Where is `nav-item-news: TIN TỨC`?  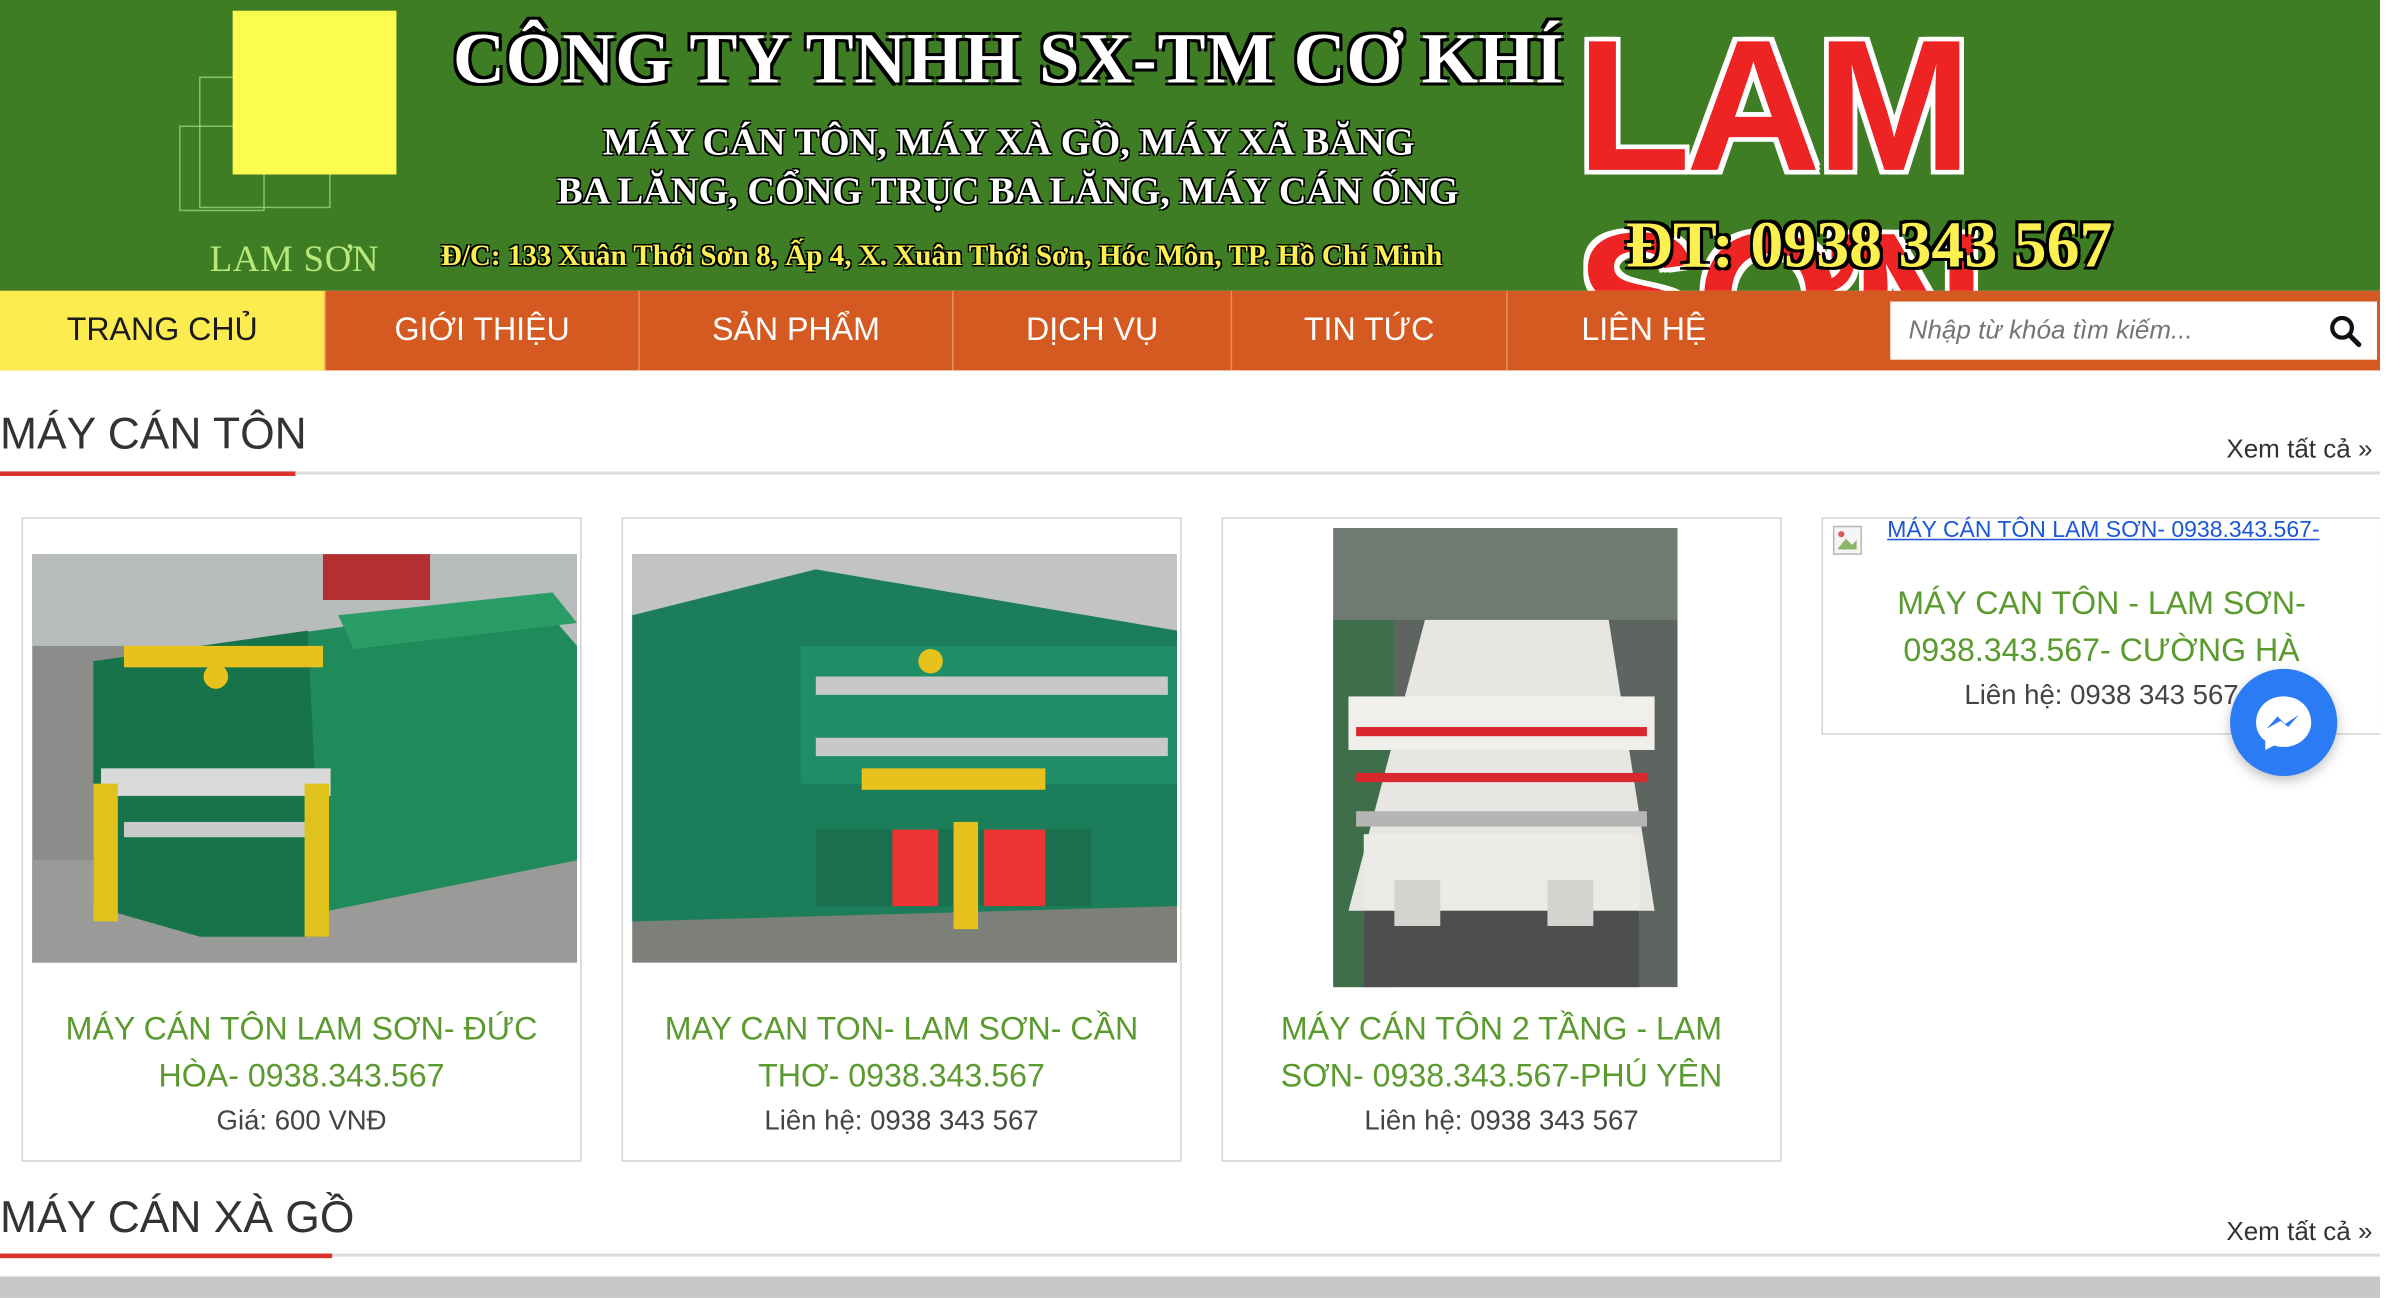
nav-item-news: TIN TỨC is located at coordinates (1370, 330).